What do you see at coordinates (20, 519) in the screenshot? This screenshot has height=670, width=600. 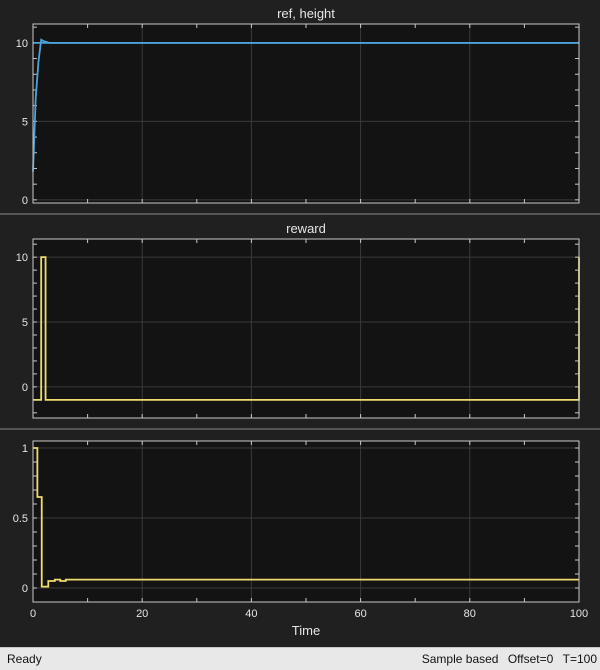 I see `y-tick-label: 0.5` at bounding box center [20, 519].